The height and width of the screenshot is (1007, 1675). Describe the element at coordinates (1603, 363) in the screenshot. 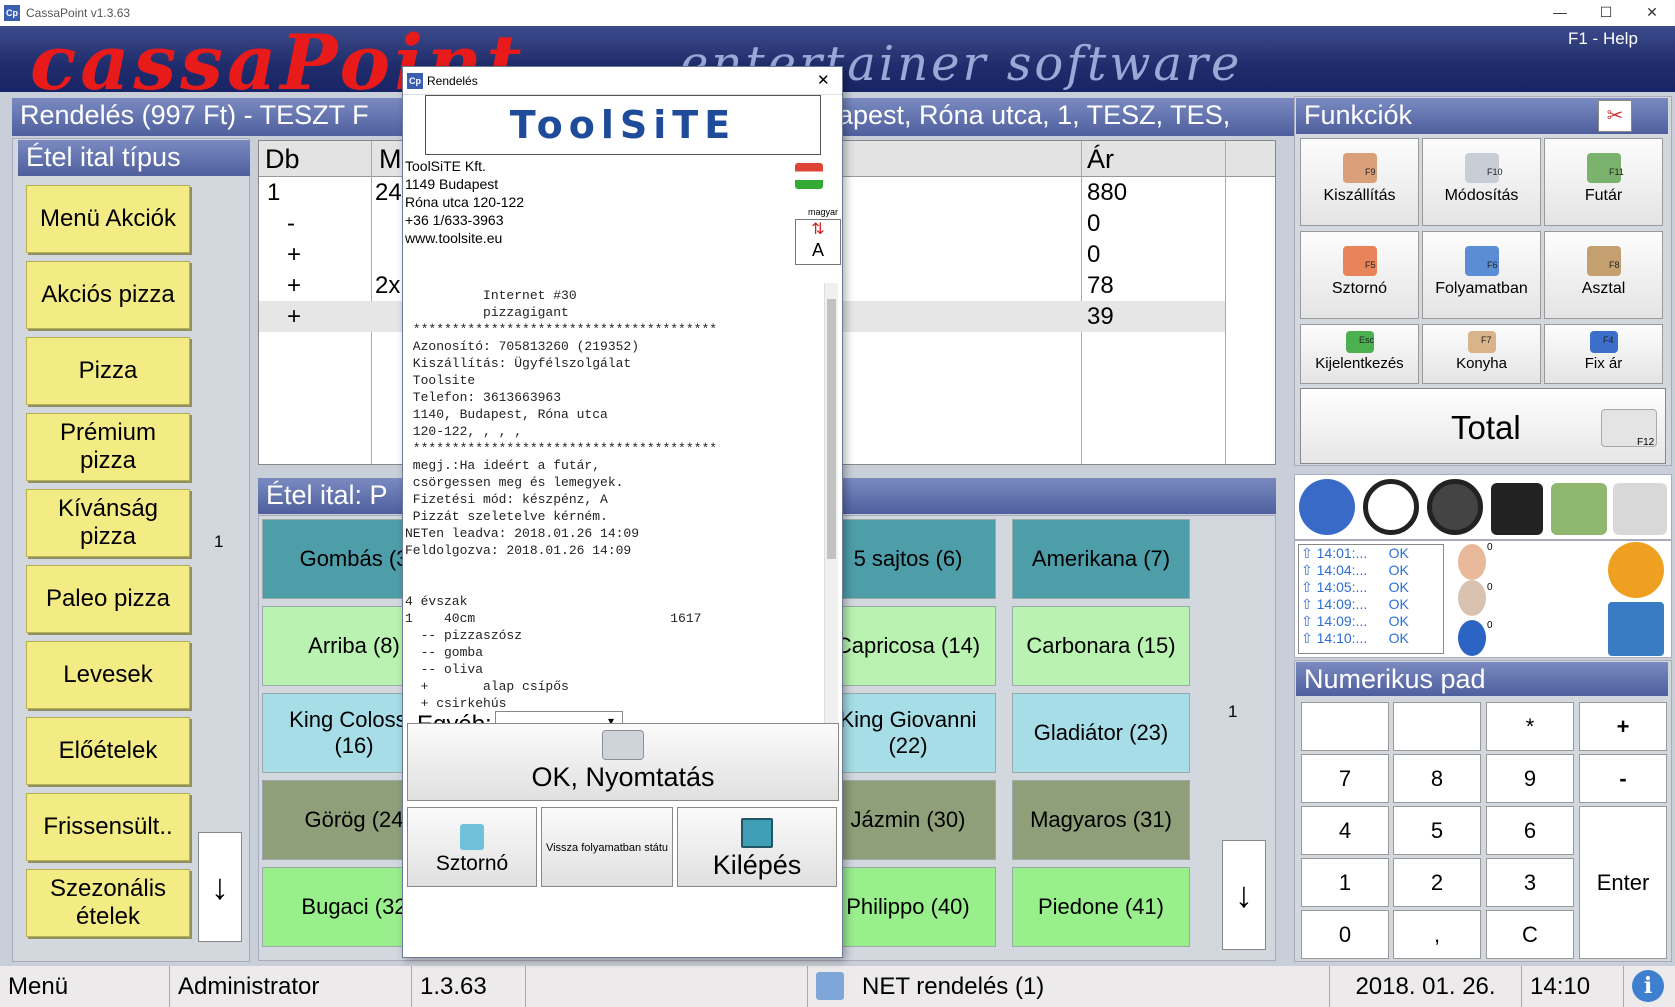

I see `function-label: Fix ár` at that location.